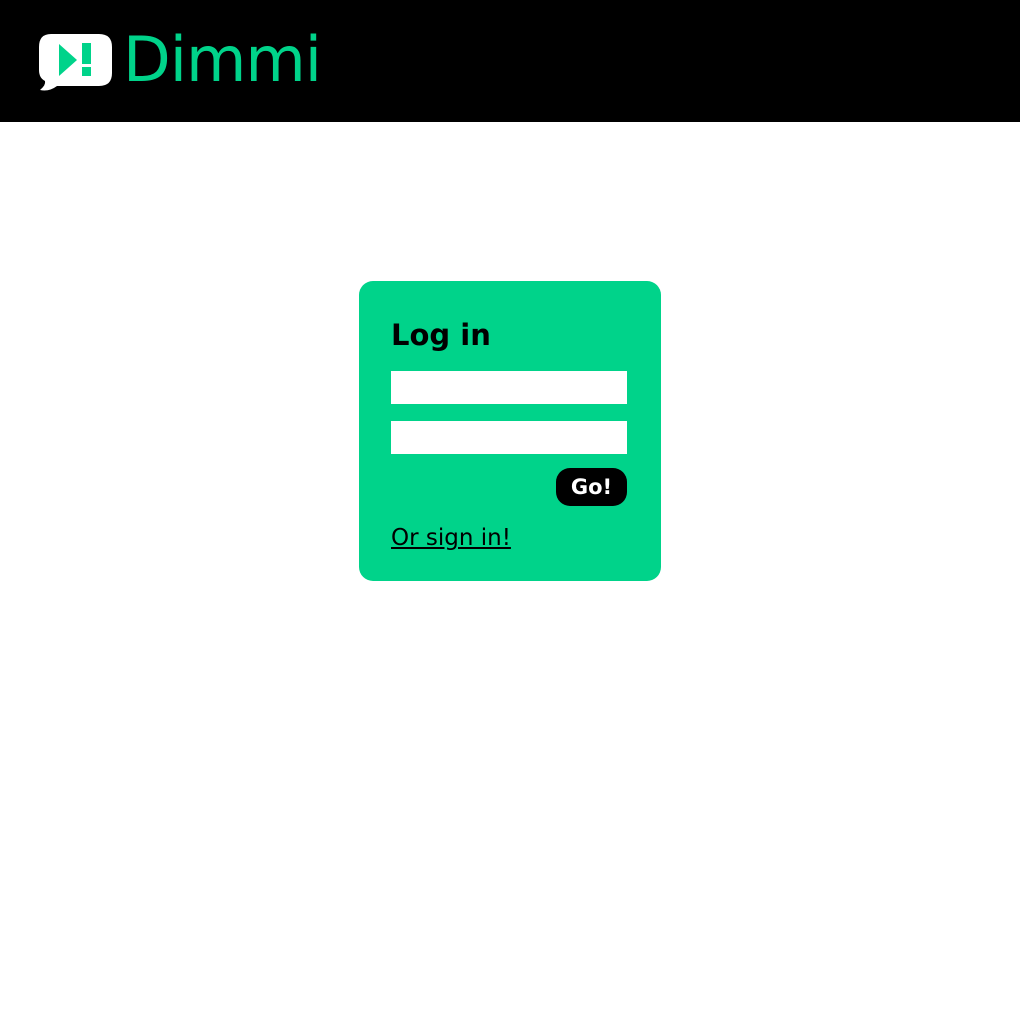 The width and height of the screenshot is (1020, 1020). Describe the element at coordinates (222, 59) in the screenshot. I see `brand-name: Dimmi` at that location.